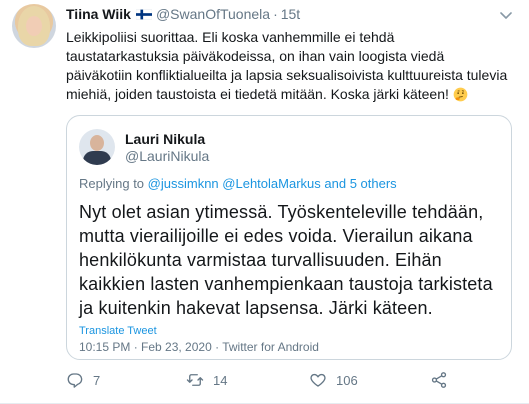 This screenshot has height=404, width=529. Describe the element at coordinates (97, 158) in the screenshot. I see `avatar-suit` at that location.